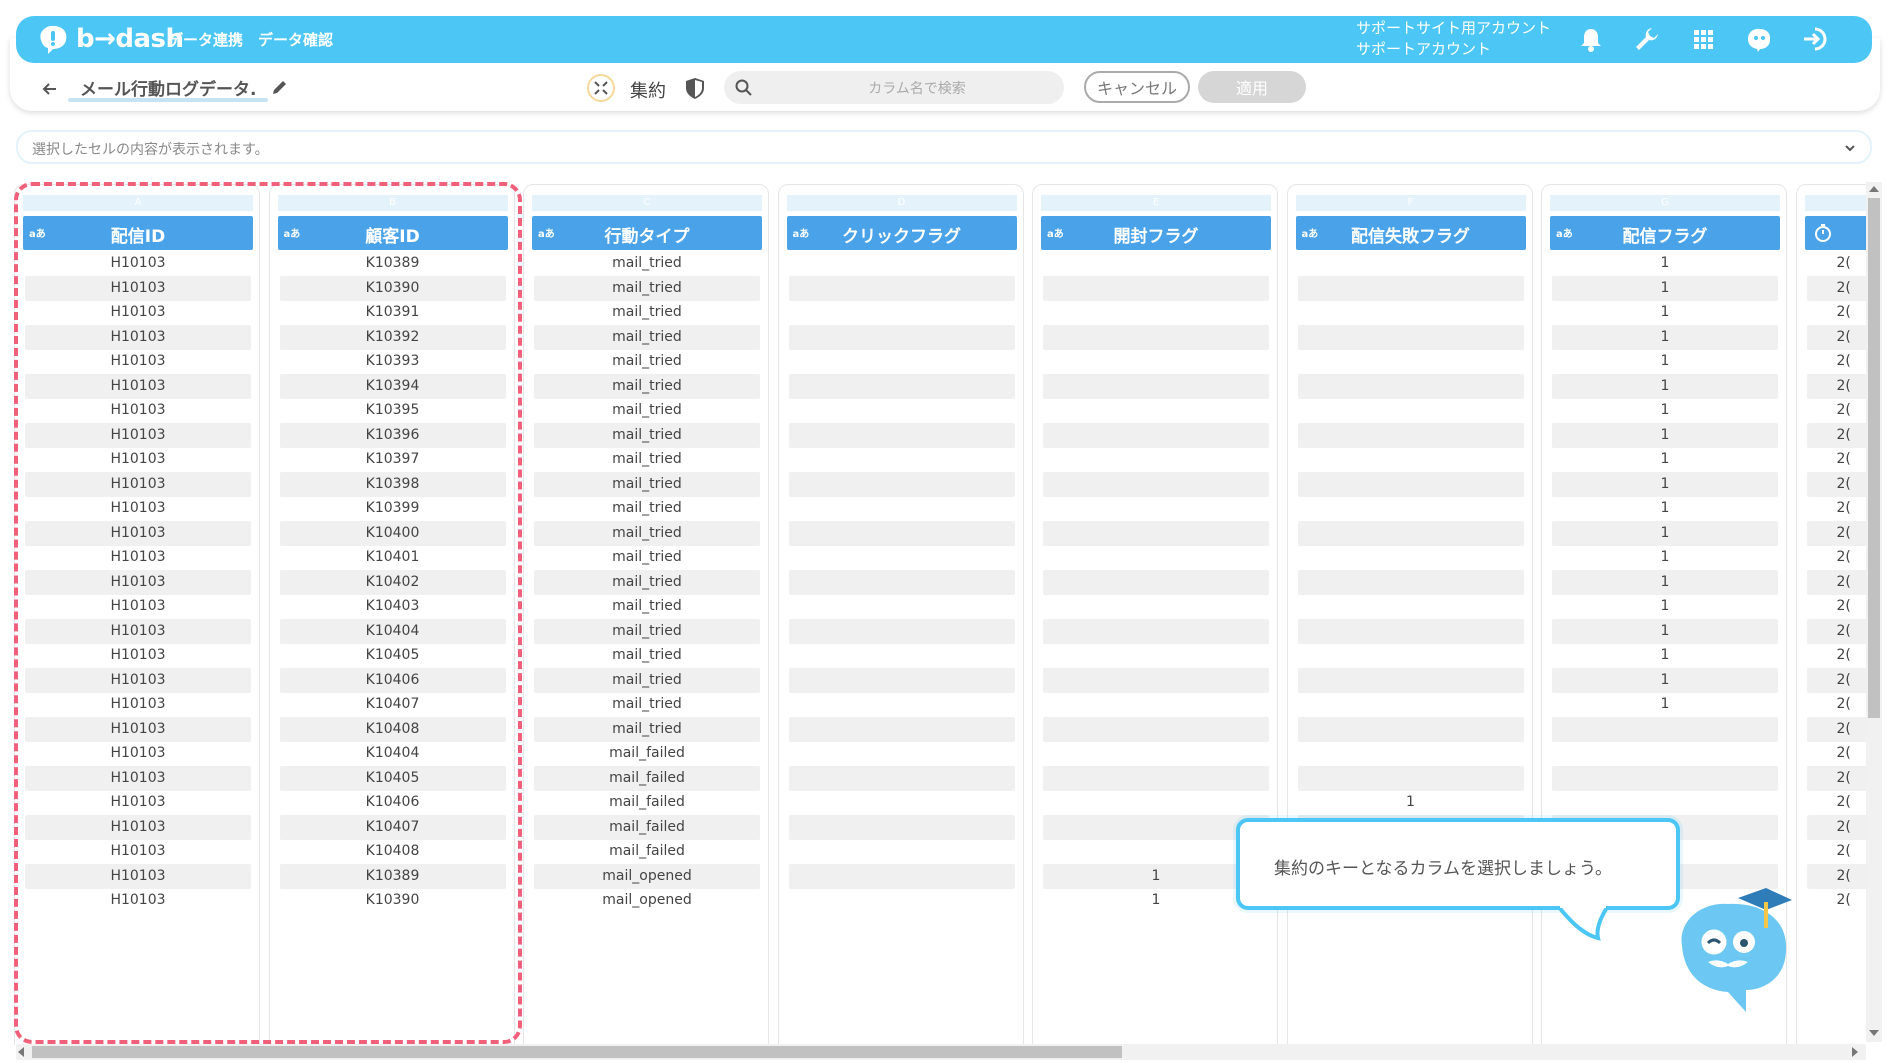  What do you see at coordinates (1252, 87) in the screenshot?
I see `apply-button: 適用` at bounding box center [1252, 87].